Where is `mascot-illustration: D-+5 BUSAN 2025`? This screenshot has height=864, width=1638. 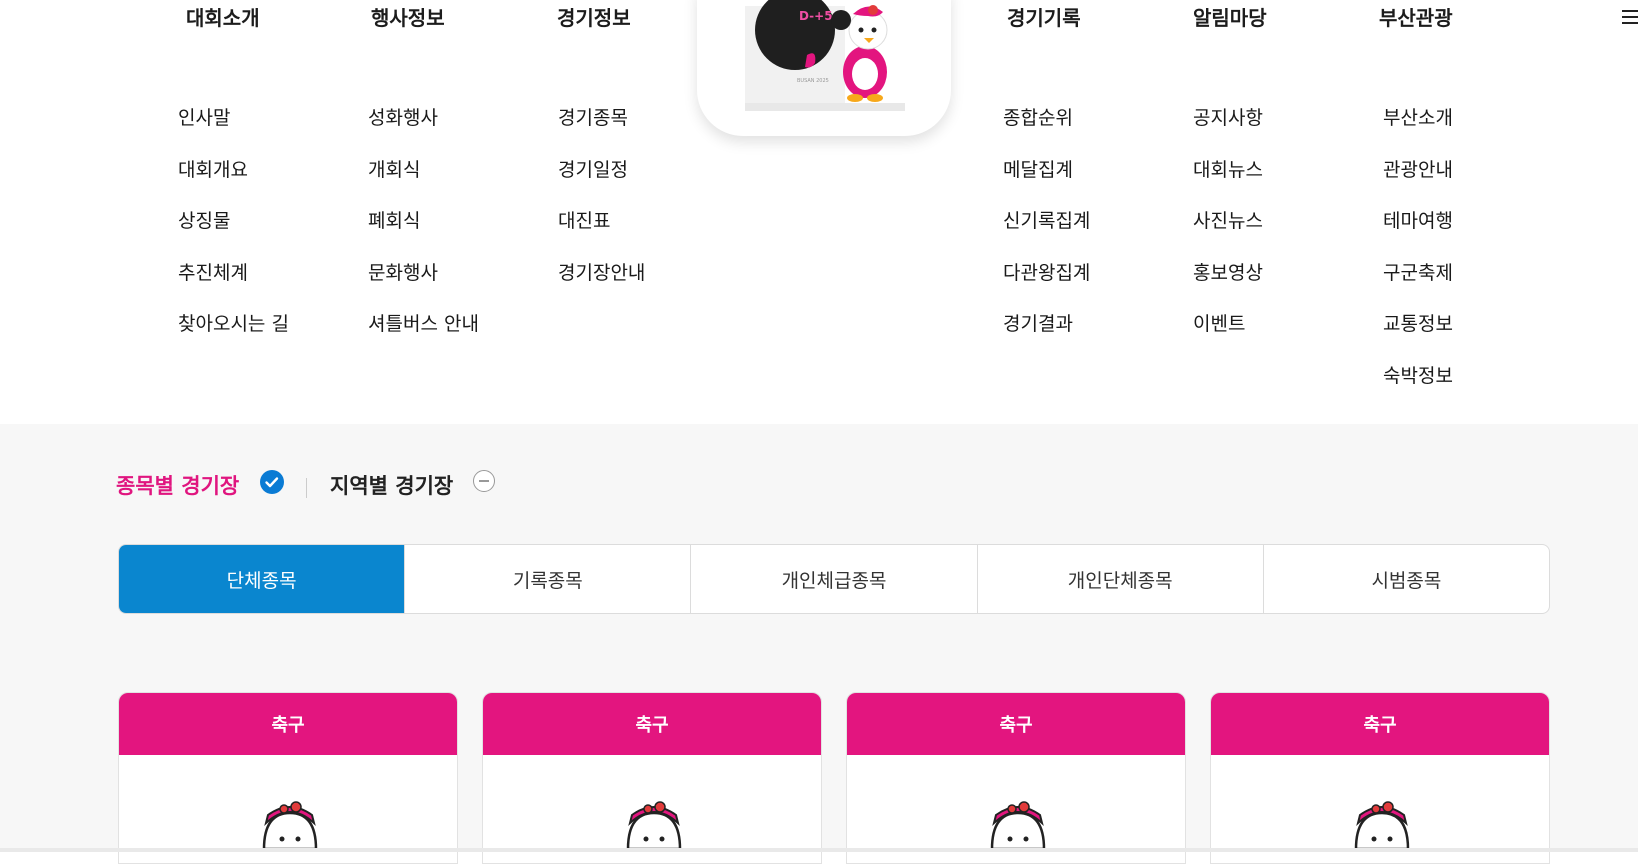
mascot-illustration: D-+5 BUSAN 2025 is located at coordinates (825, 55).